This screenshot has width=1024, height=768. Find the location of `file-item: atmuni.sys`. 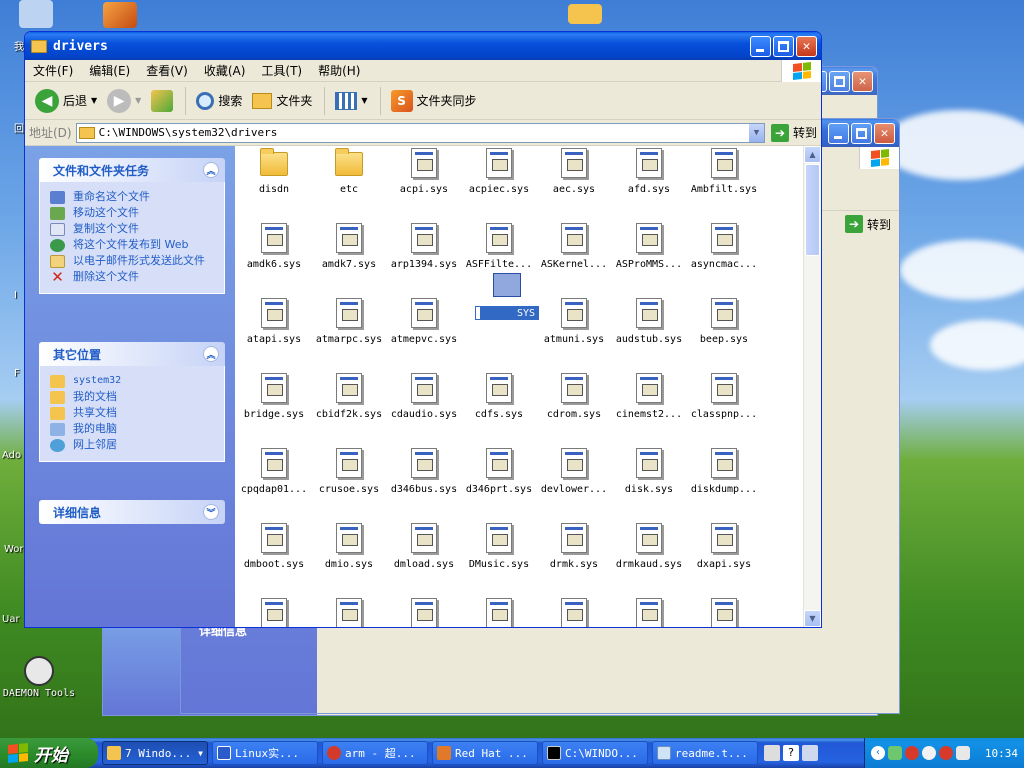

file-item: atmuni.sys is located at coordinates (574, 321).